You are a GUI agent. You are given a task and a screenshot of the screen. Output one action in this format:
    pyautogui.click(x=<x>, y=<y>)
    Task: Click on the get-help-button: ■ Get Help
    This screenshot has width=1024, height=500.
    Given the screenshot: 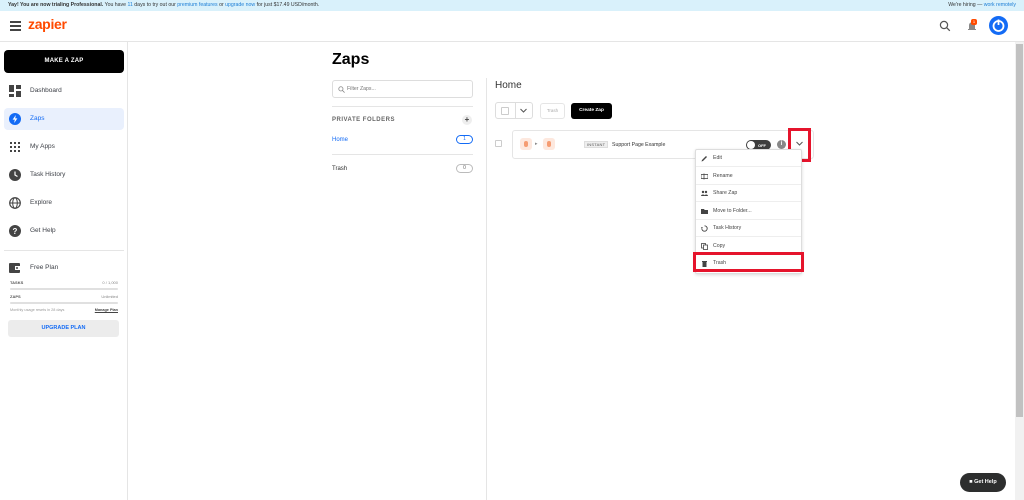 What is the action you would take?
    pyautogui.click(x=983, y=482)
    